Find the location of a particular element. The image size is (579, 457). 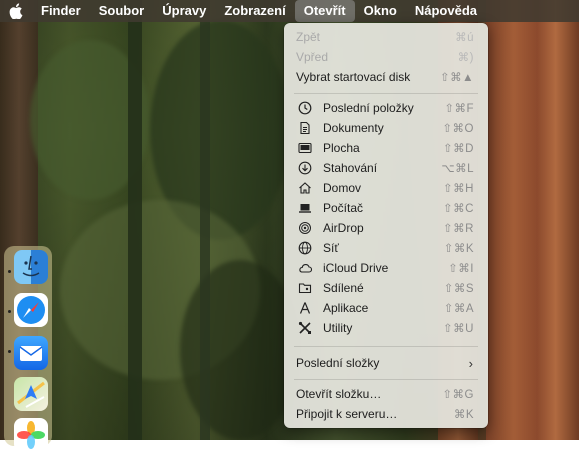

dock is located at coordinates (28, 349).